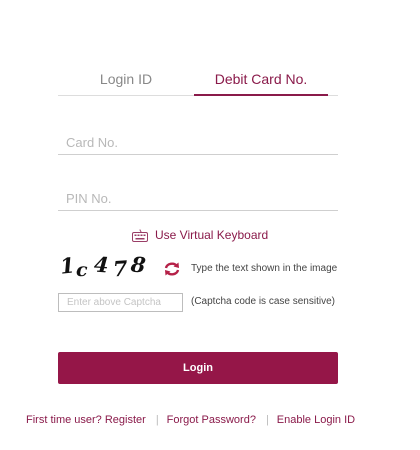 The height and width of the screenshot is (450, 420). What do you see at coordinates (172, 269) in the screenshot?
I see `refresh-icon` at bounding box center [172, 269].